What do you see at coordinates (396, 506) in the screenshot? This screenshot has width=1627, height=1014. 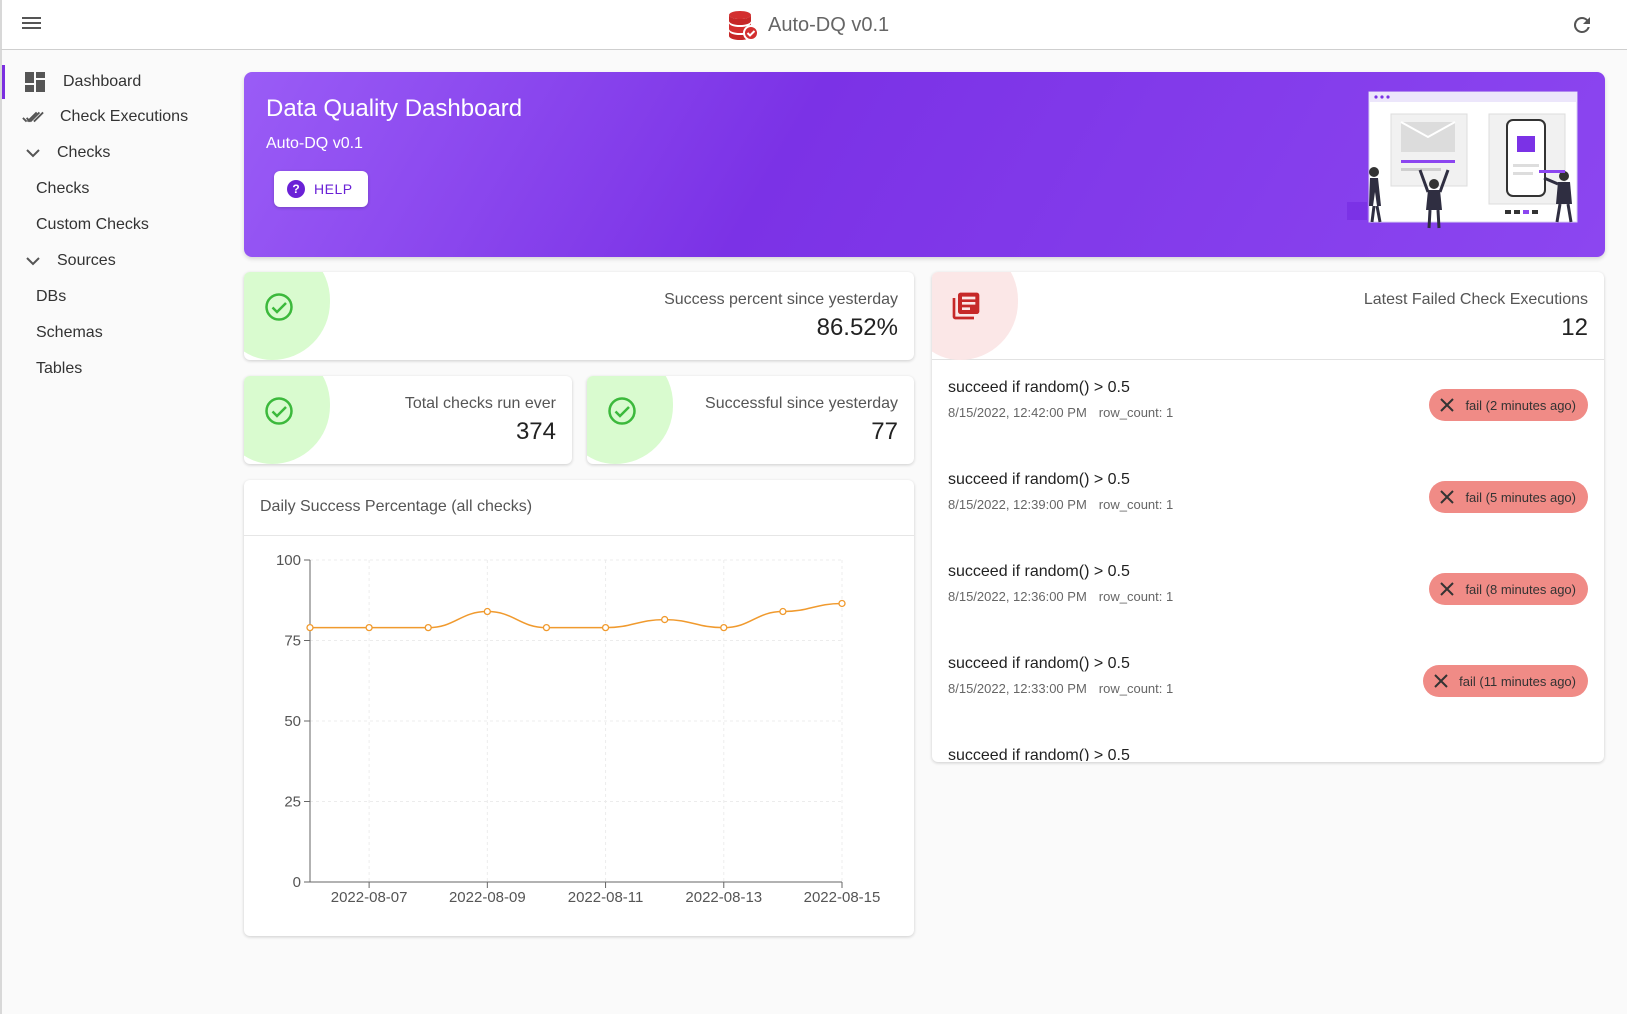 I see `chart-title: Daily Success Percentage (all checks)` at bounding box center [396, 506].